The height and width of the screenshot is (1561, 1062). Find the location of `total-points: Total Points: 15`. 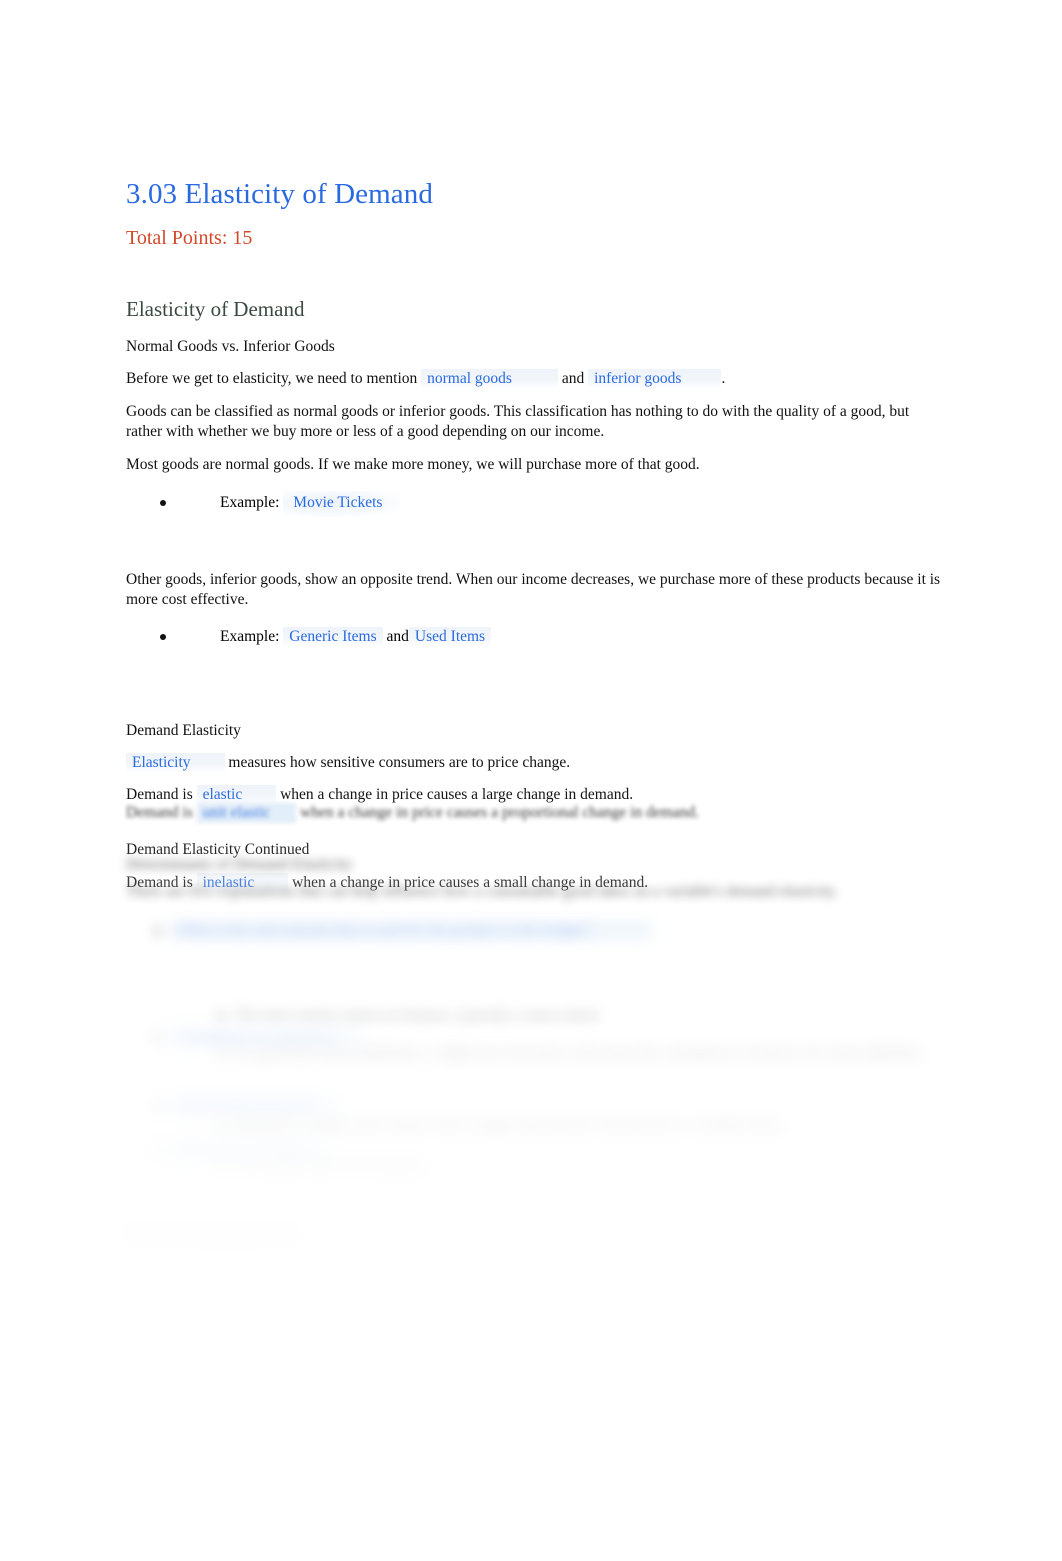

total-points: Total Points: 15 is located at coordinates (189, 238).